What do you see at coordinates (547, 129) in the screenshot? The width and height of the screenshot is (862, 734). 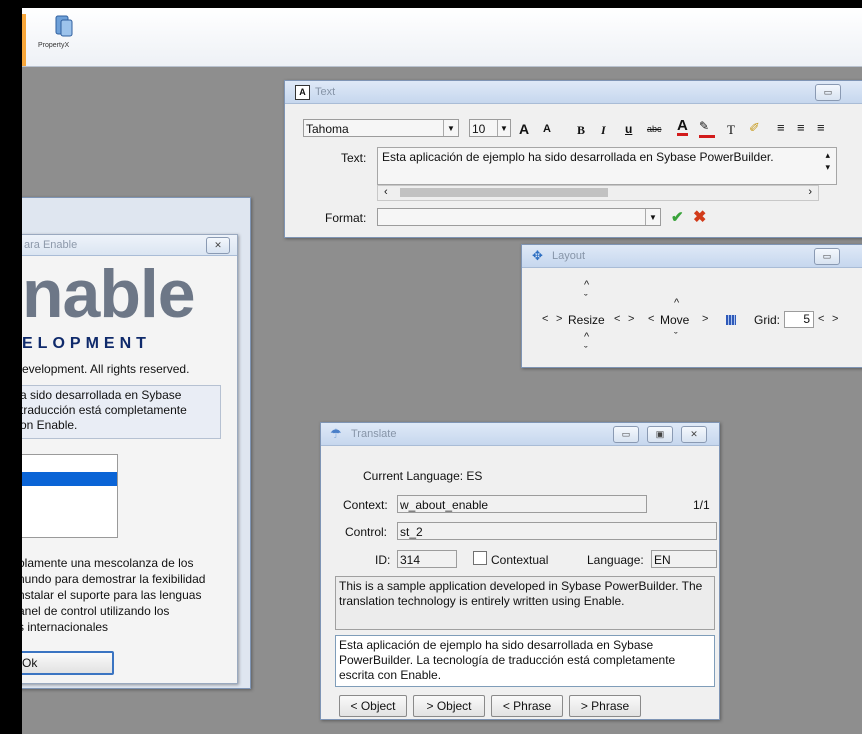 I see `shrink-font-icon: A` at bounding box center [547, 129].